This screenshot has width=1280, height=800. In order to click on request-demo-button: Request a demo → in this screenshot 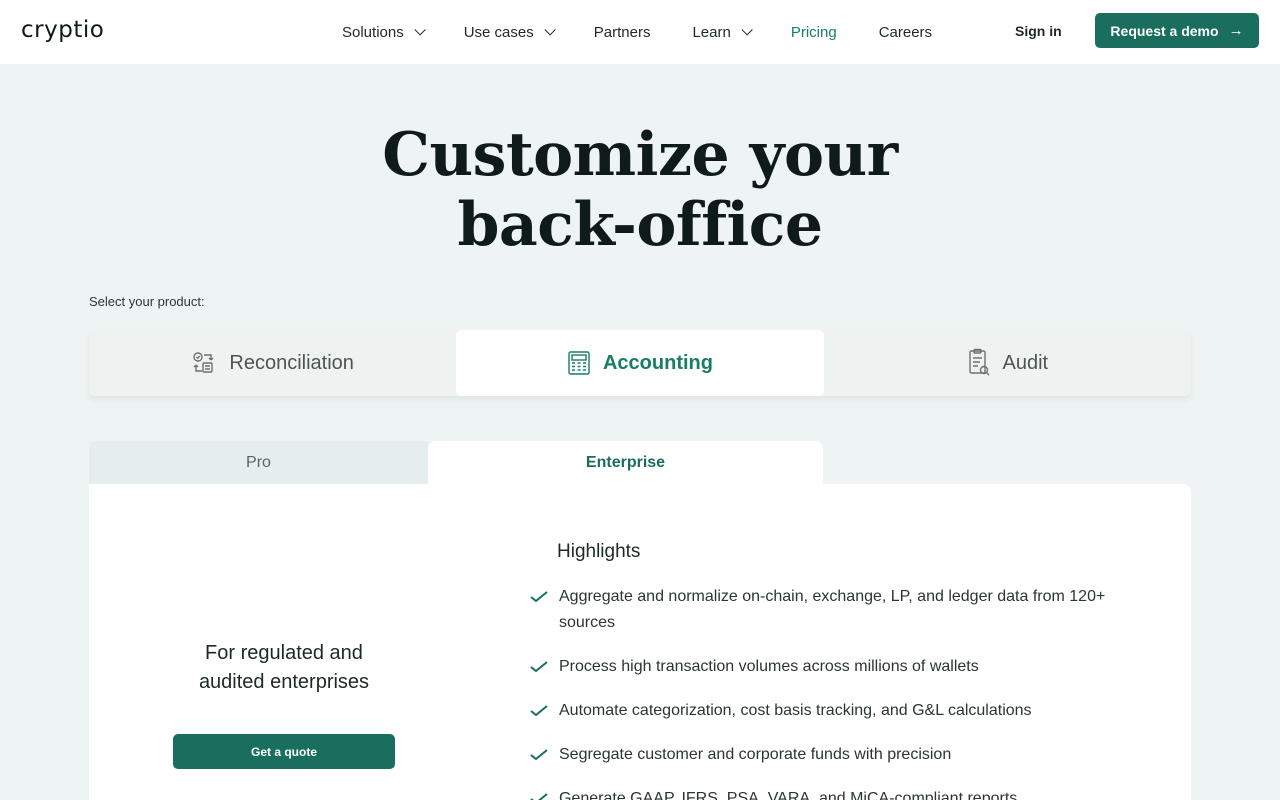, I will do `click(1177, 30)`.